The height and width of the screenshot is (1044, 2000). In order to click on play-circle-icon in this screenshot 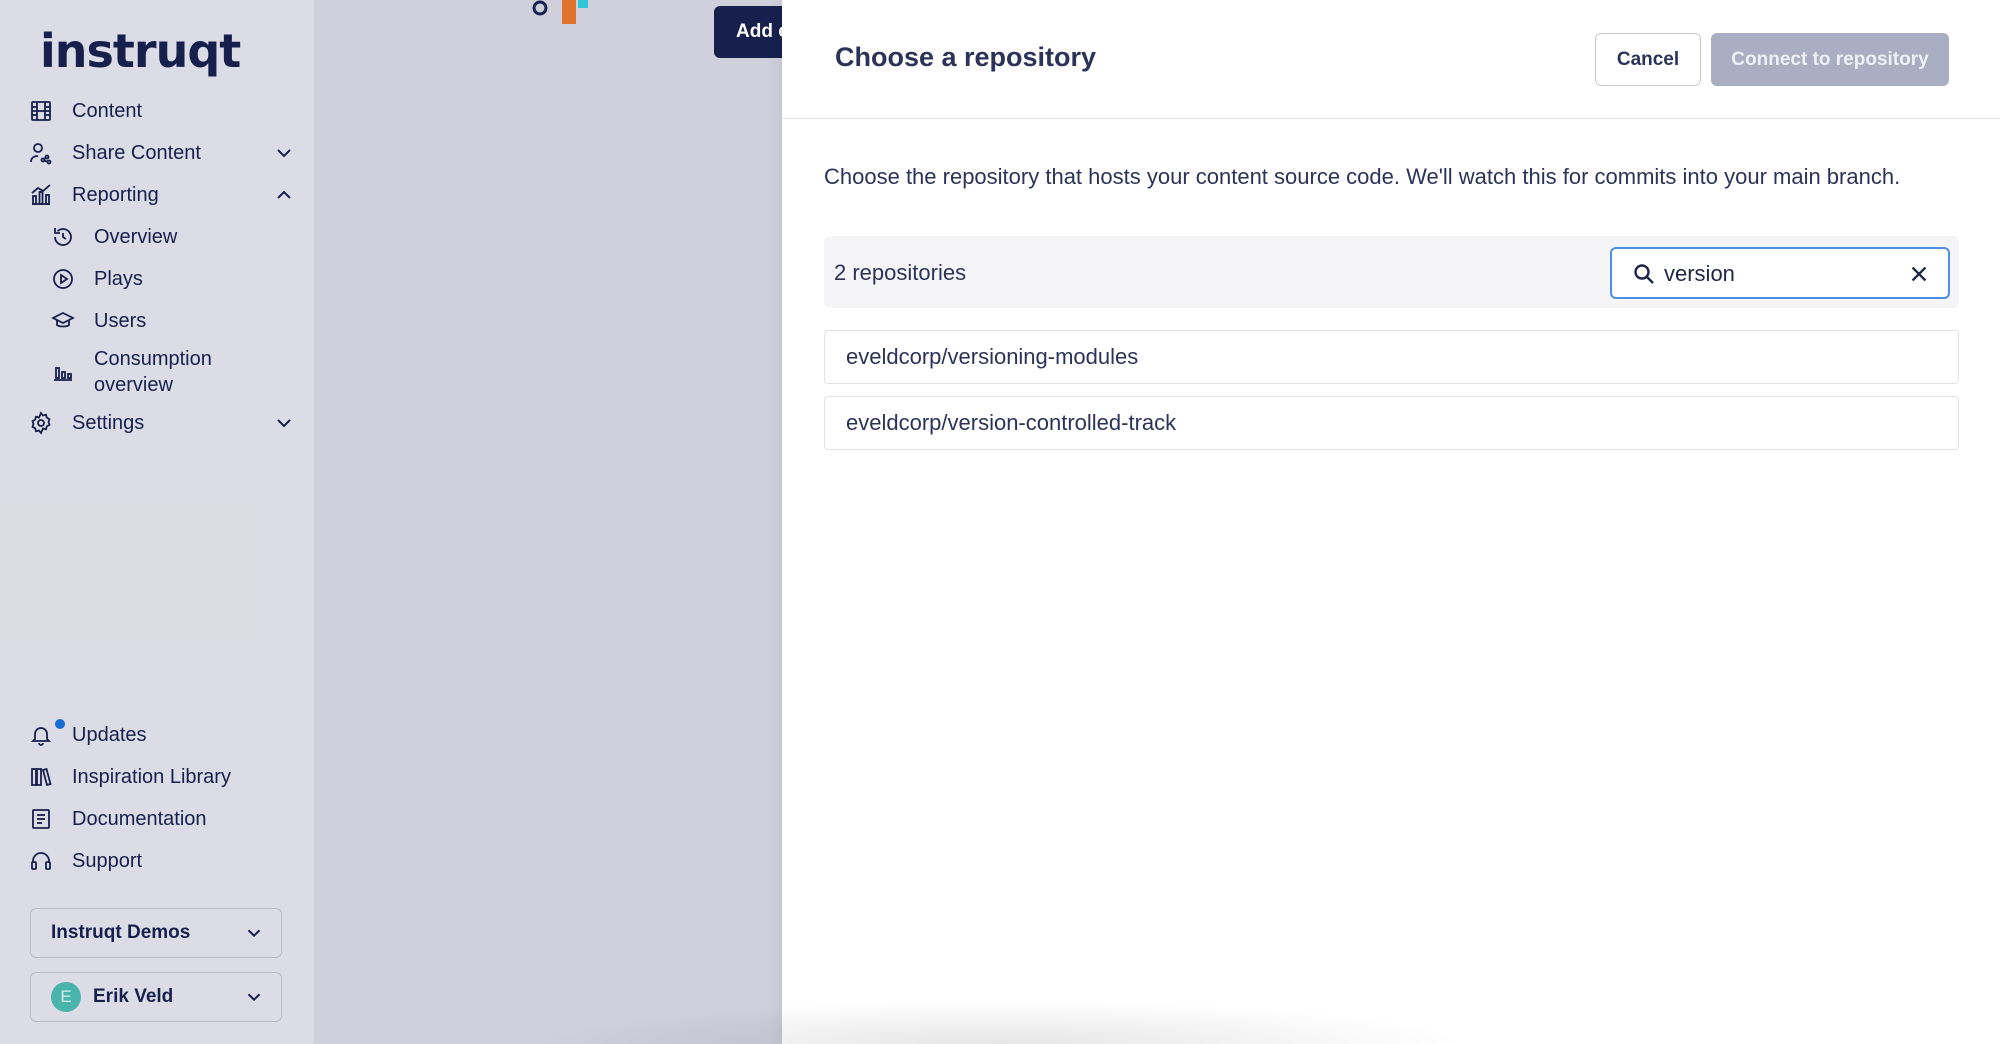, I will do `click(63, 279)`.